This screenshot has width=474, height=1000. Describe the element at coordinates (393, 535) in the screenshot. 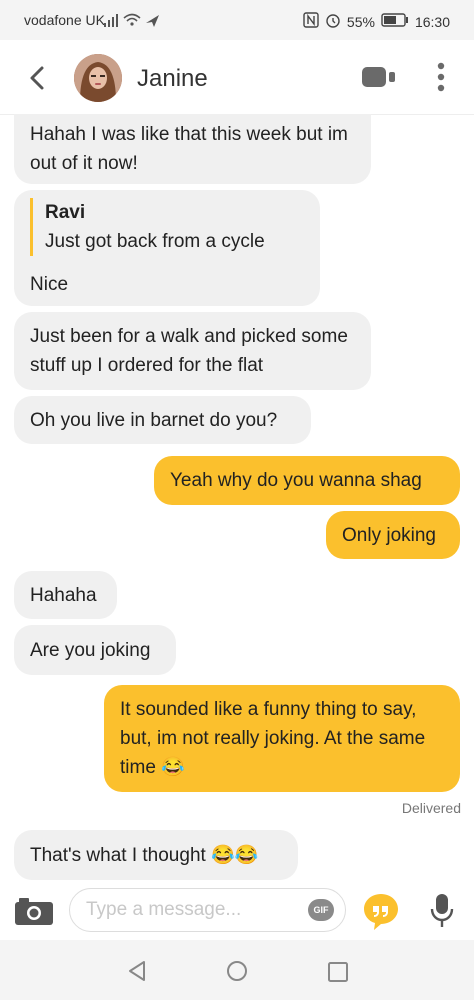

I see `outgoing-message: Only joking` at that location.